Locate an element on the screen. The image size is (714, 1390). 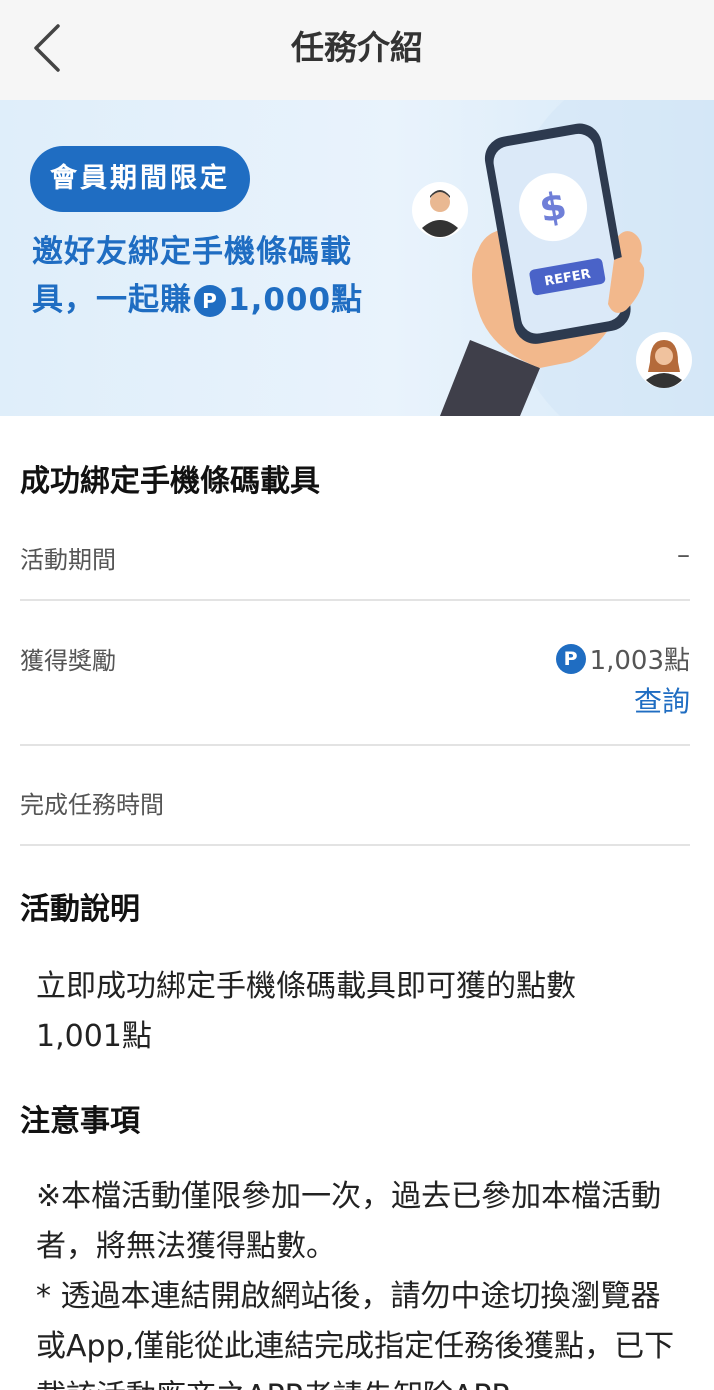
reward-value: P 1,003點 is located at coordinates (622, 658).